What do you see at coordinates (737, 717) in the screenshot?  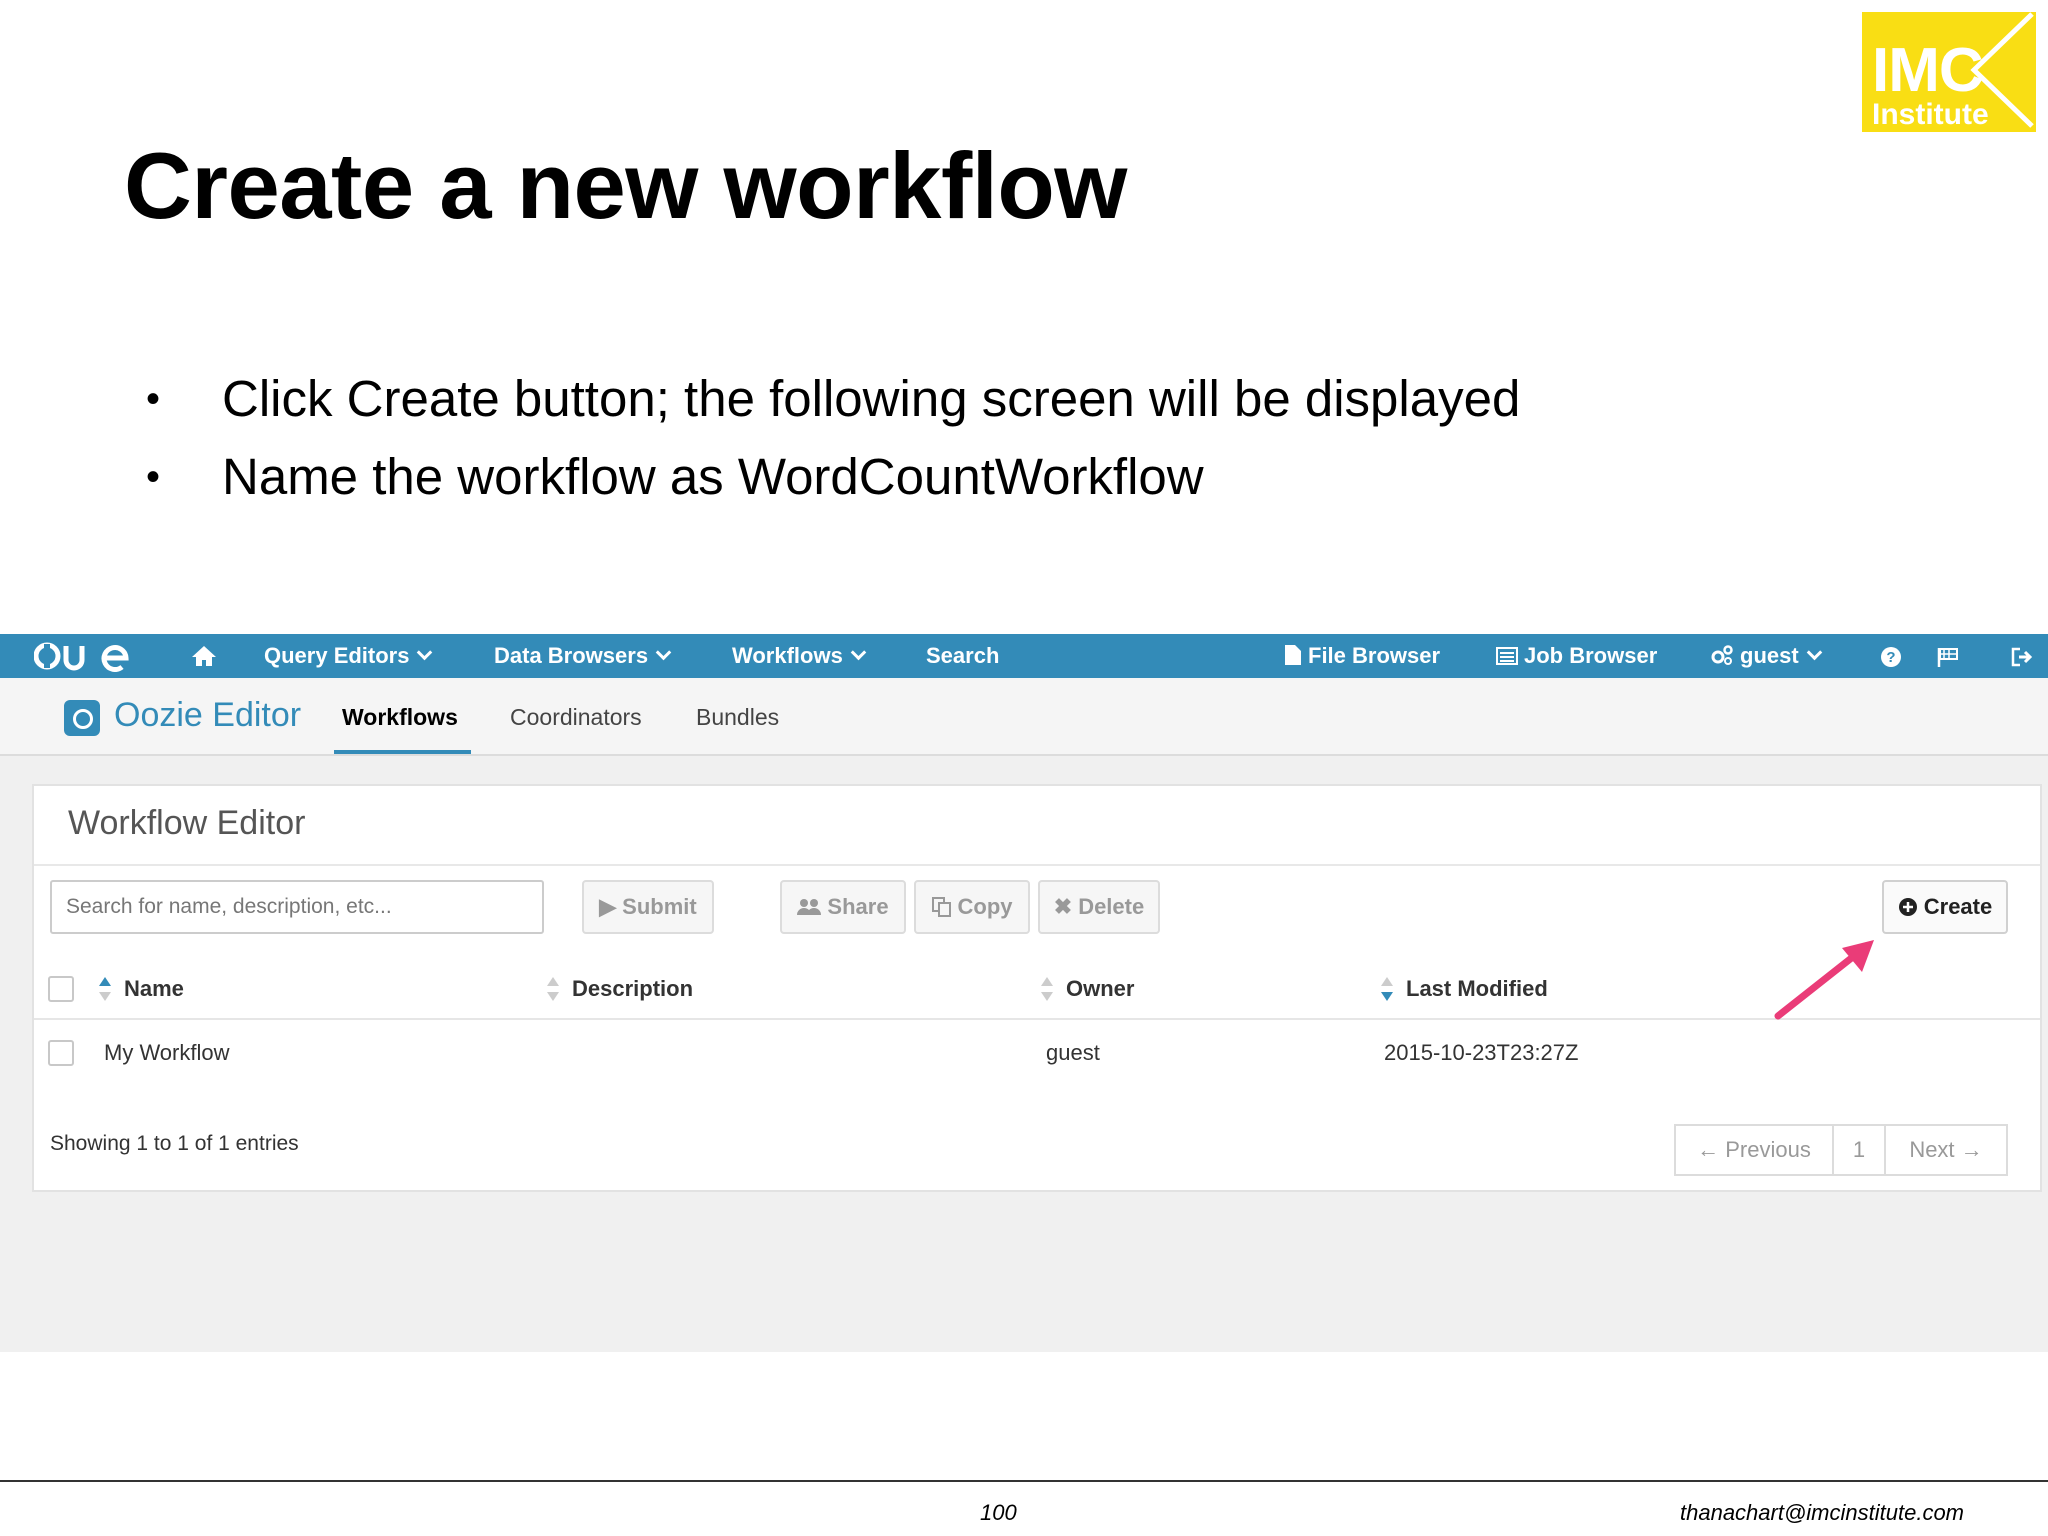 I see `tab-bundles: Bundles` at bounding box center [737, 717].